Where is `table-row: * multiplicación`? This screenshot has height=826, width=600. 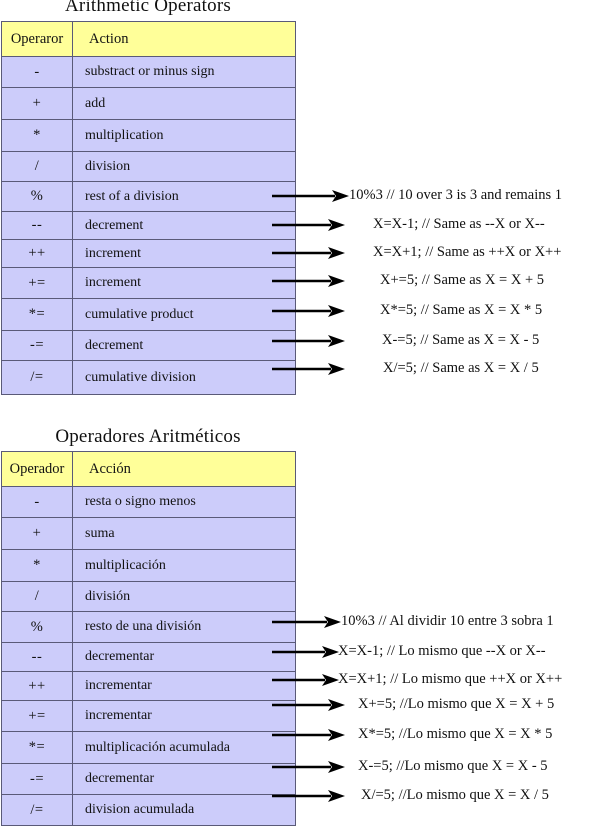
table-row: * multiplicación is located at coordinates (148, 565).